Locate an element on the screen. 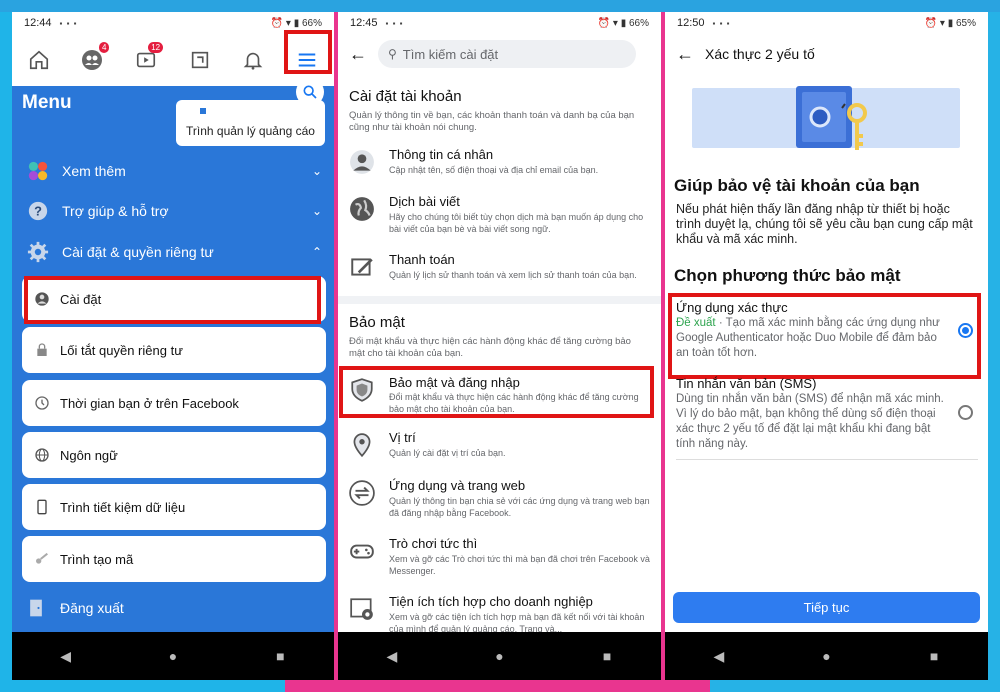 This screenshot has height=692, width=1000. status-time: 12:44 is located at coordinates (38, 23).